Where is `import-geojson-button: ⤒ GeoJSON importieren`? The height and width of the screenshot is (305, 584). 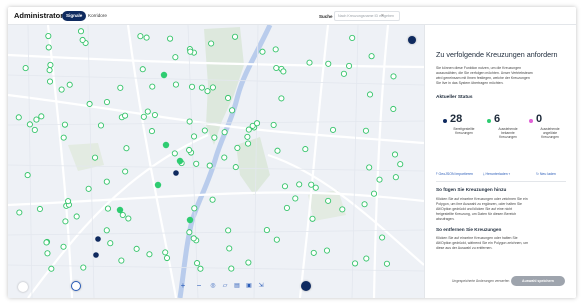 import-geojson-button: ⤒ GeoJSON importieren is located at coordinates (454, 174).